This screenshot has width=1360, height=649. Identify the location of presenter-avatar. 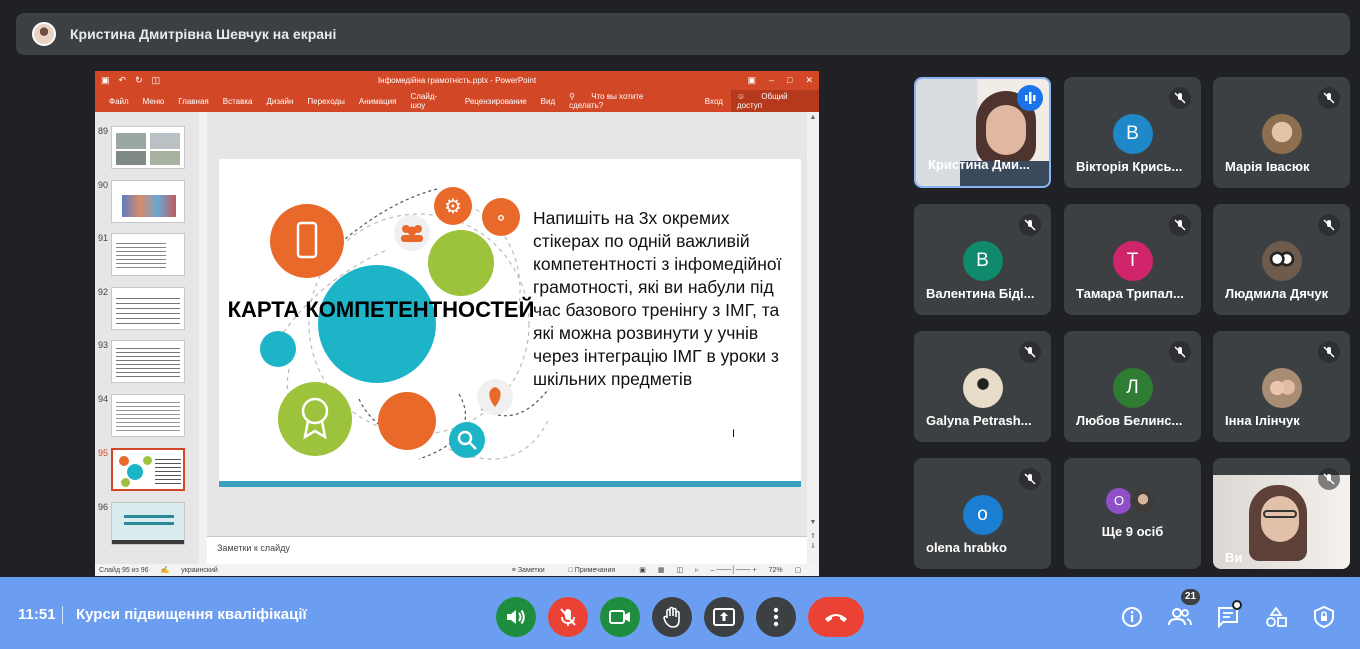
(44, 34).